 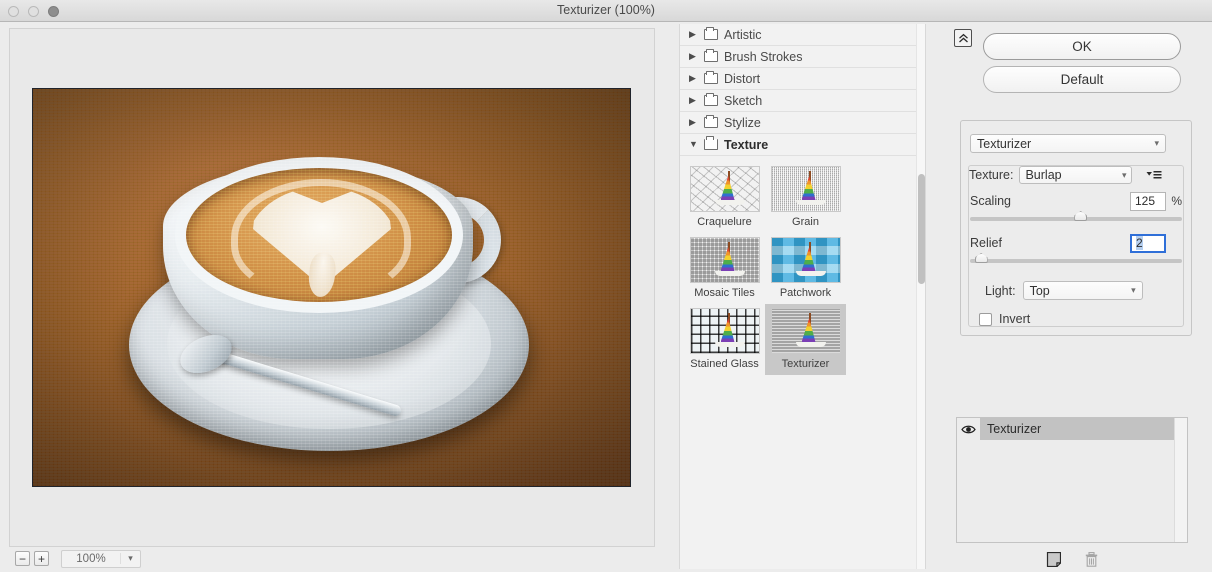 I want to click on filter-category-artistic: ▶ Artistic, so click(x=802, y=35).